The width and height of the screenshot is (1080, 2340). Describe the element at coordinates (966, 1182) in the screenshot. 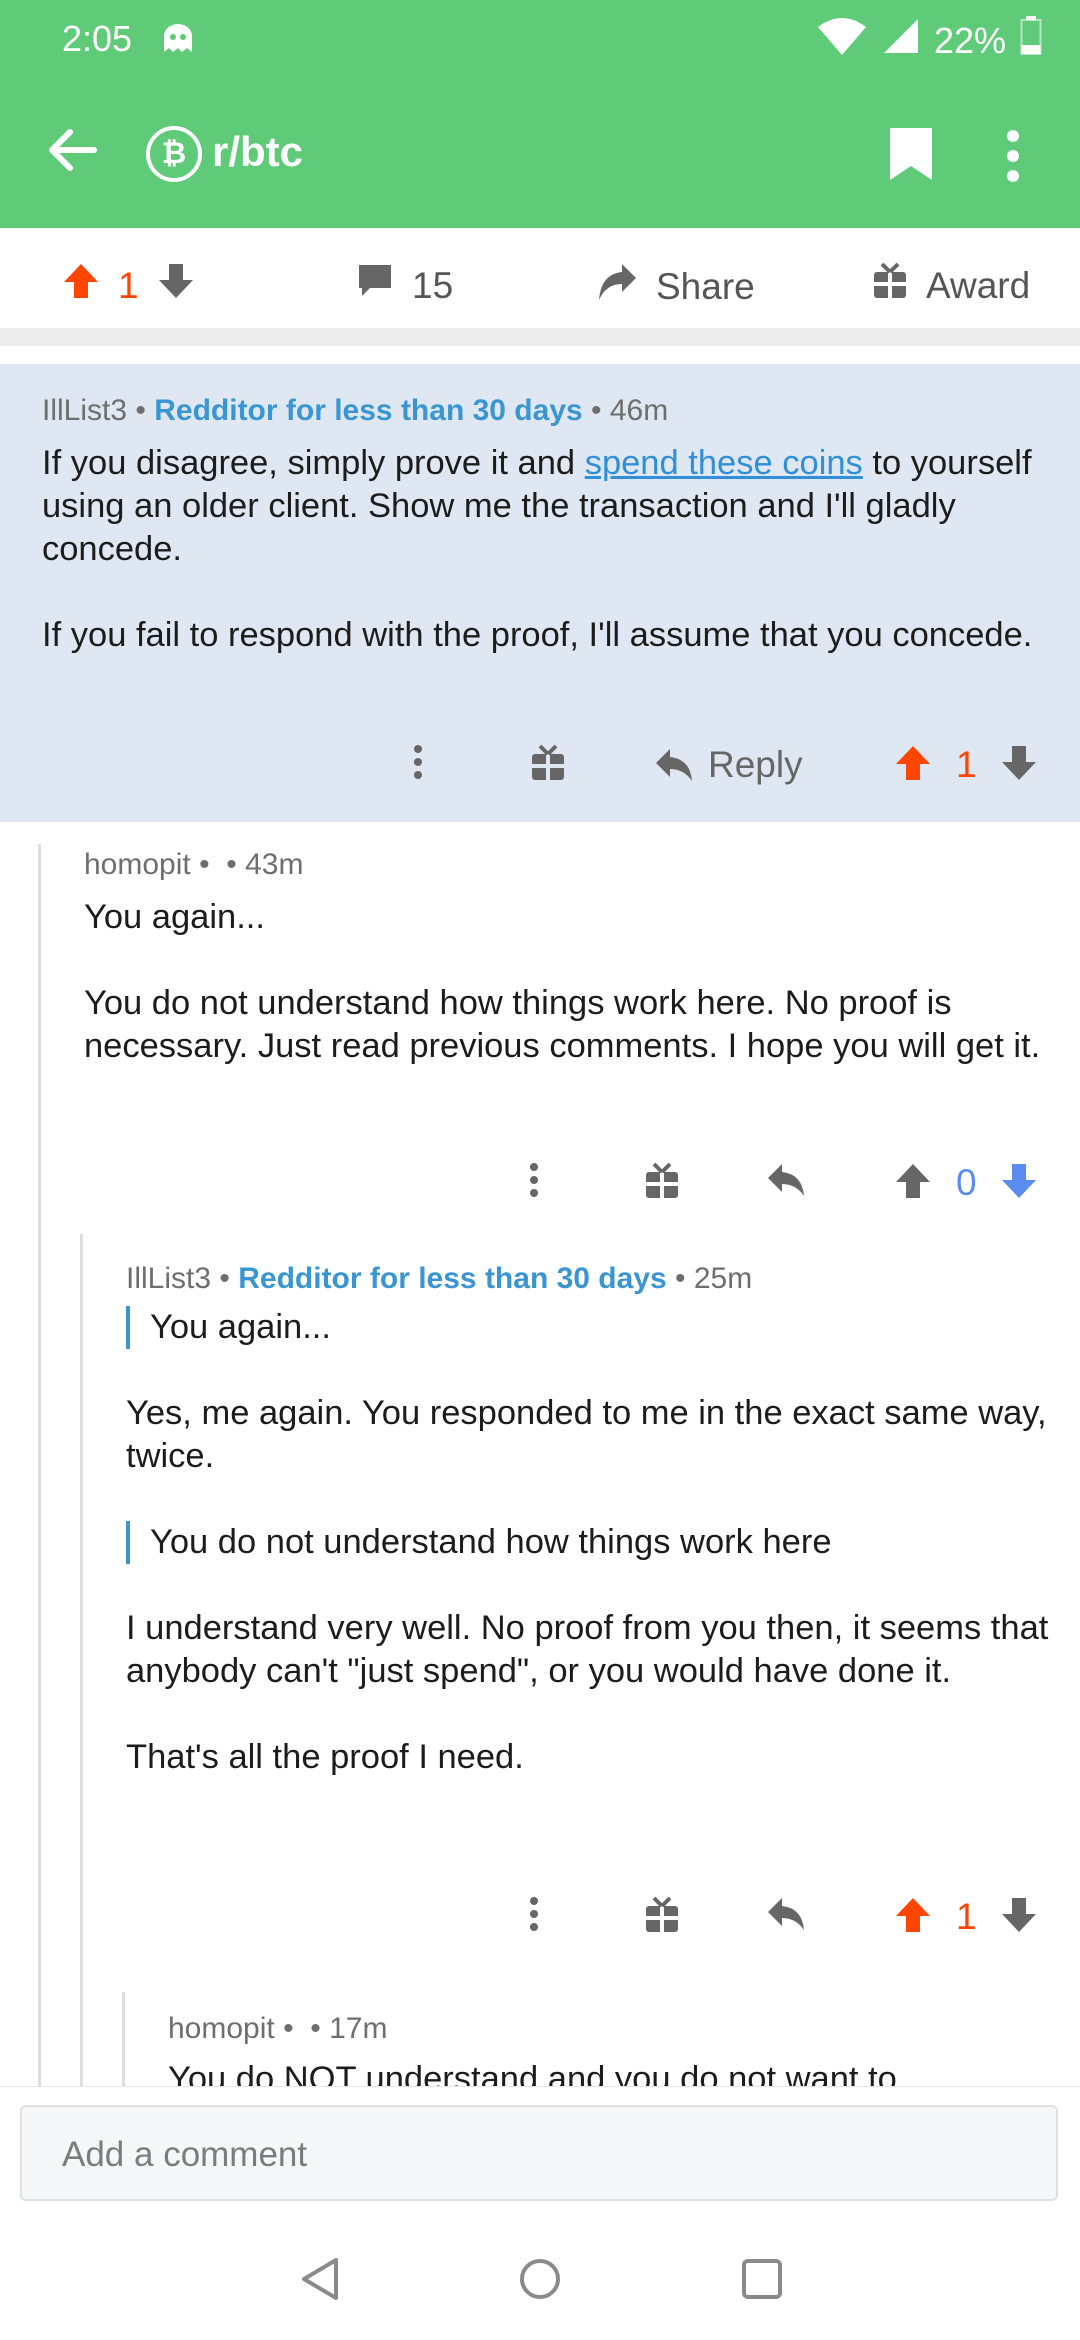

I see `comment-score: 0` at that location.